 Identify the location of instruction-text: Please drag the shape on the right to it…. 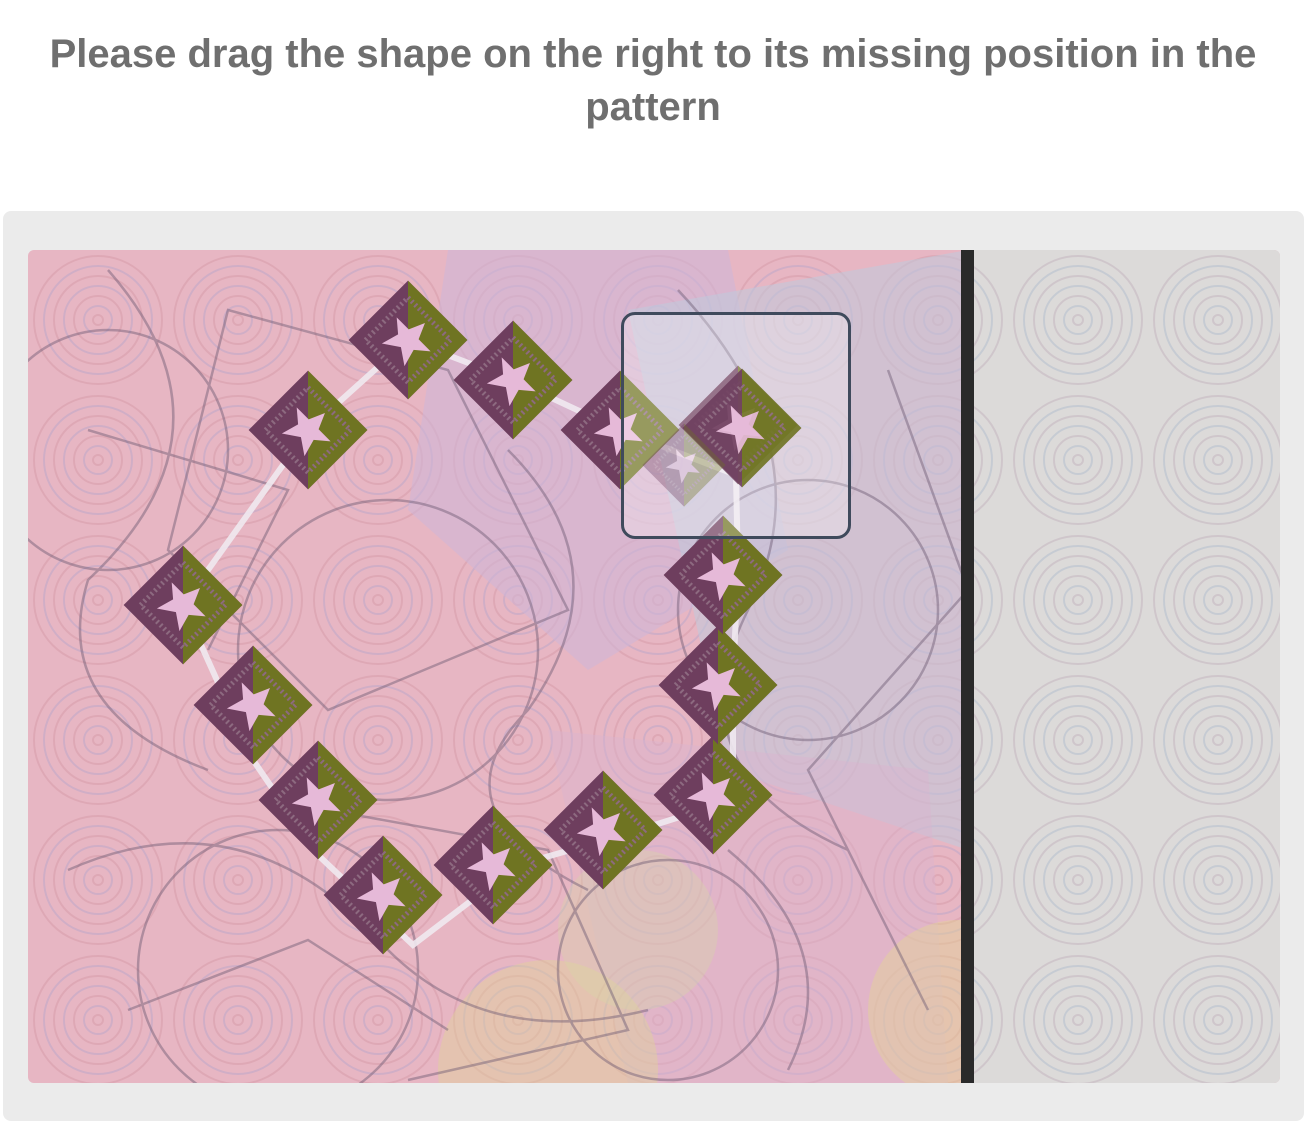
(653, 80).